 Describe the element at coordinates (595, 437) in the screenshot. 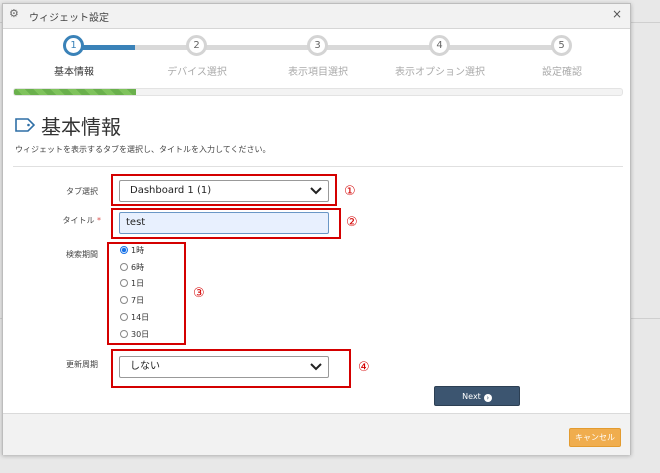

I see `cancel-button: キャンセル` at that location.